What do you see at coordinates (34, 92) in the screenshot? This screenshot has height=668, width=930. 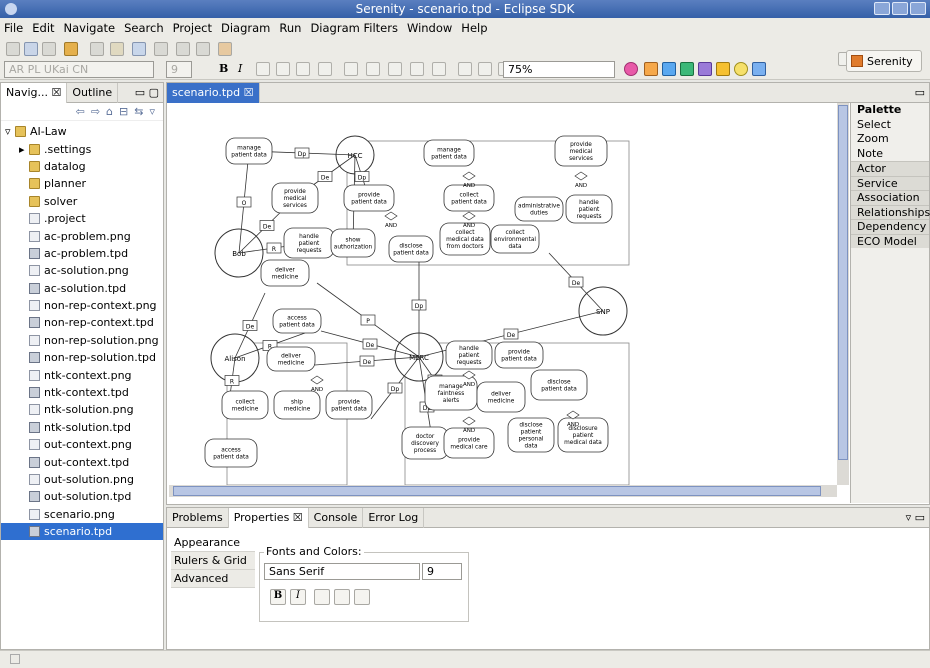 I see `tab-navigator: Navig... ☒` at bounding box center [34, 92].